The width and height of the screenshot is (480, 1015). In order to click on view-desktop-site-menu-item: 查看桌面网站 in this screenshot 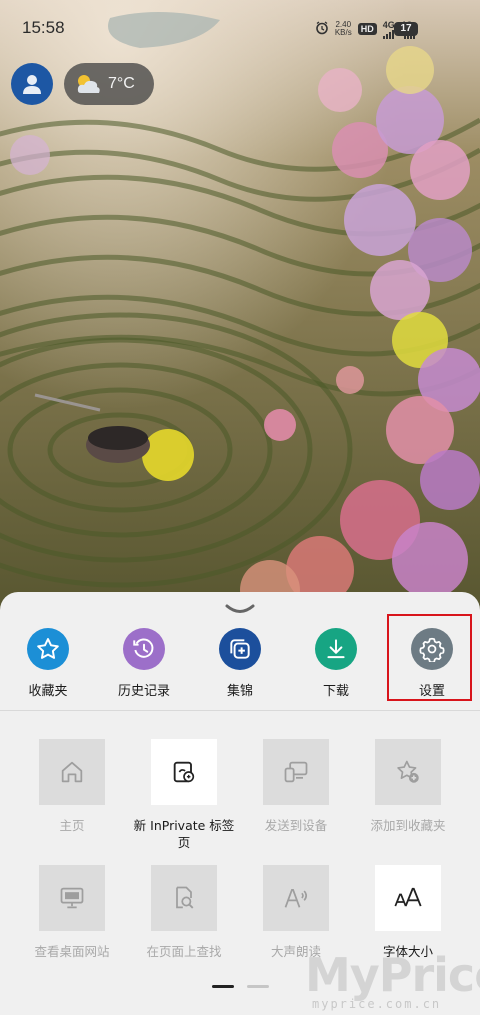, I will do `click(72, 912)`.